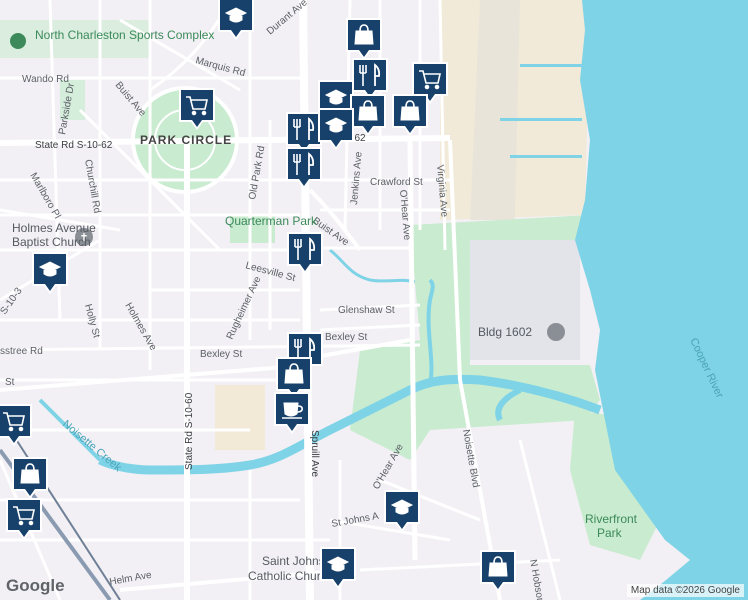  What do you see at coordinates (10, 382) in the screenshot?
I see `street-label-st: St` at bounding box center [10, 382].